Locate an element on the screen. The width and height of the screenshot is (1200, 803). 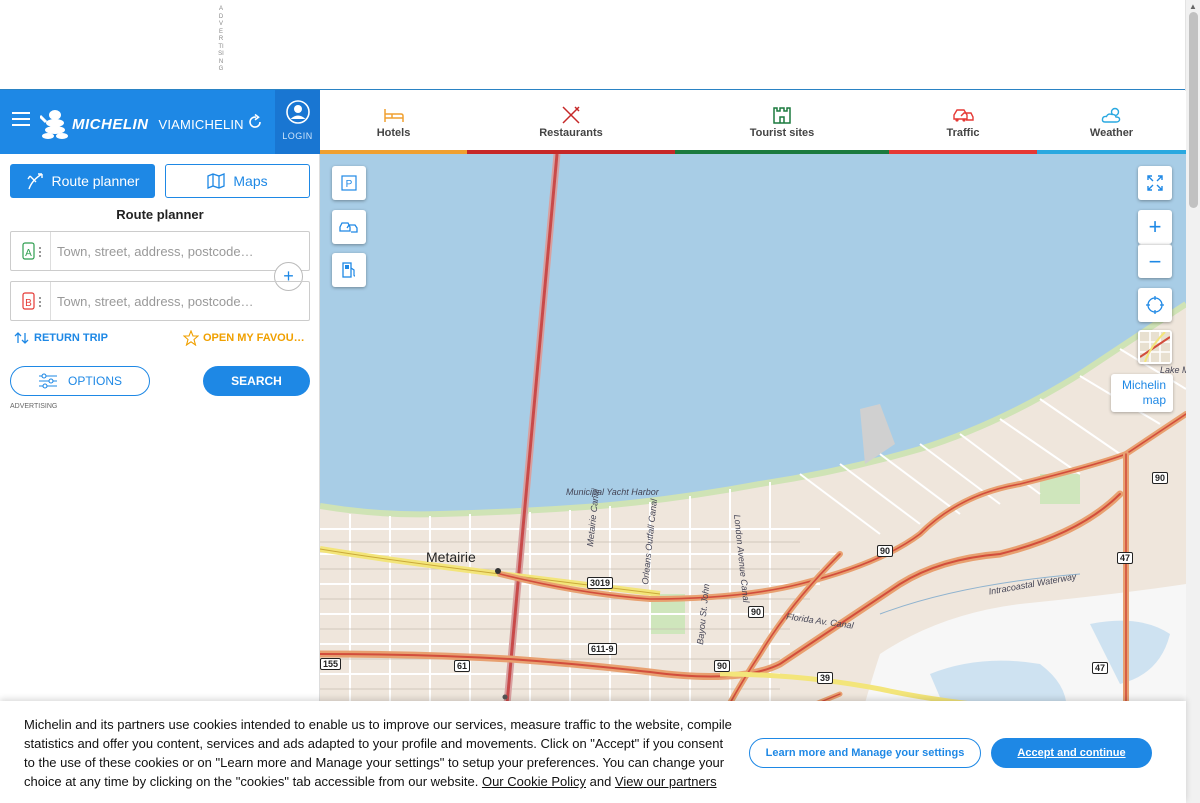
tab-label: Weather is located at coordinates (1111, 133).